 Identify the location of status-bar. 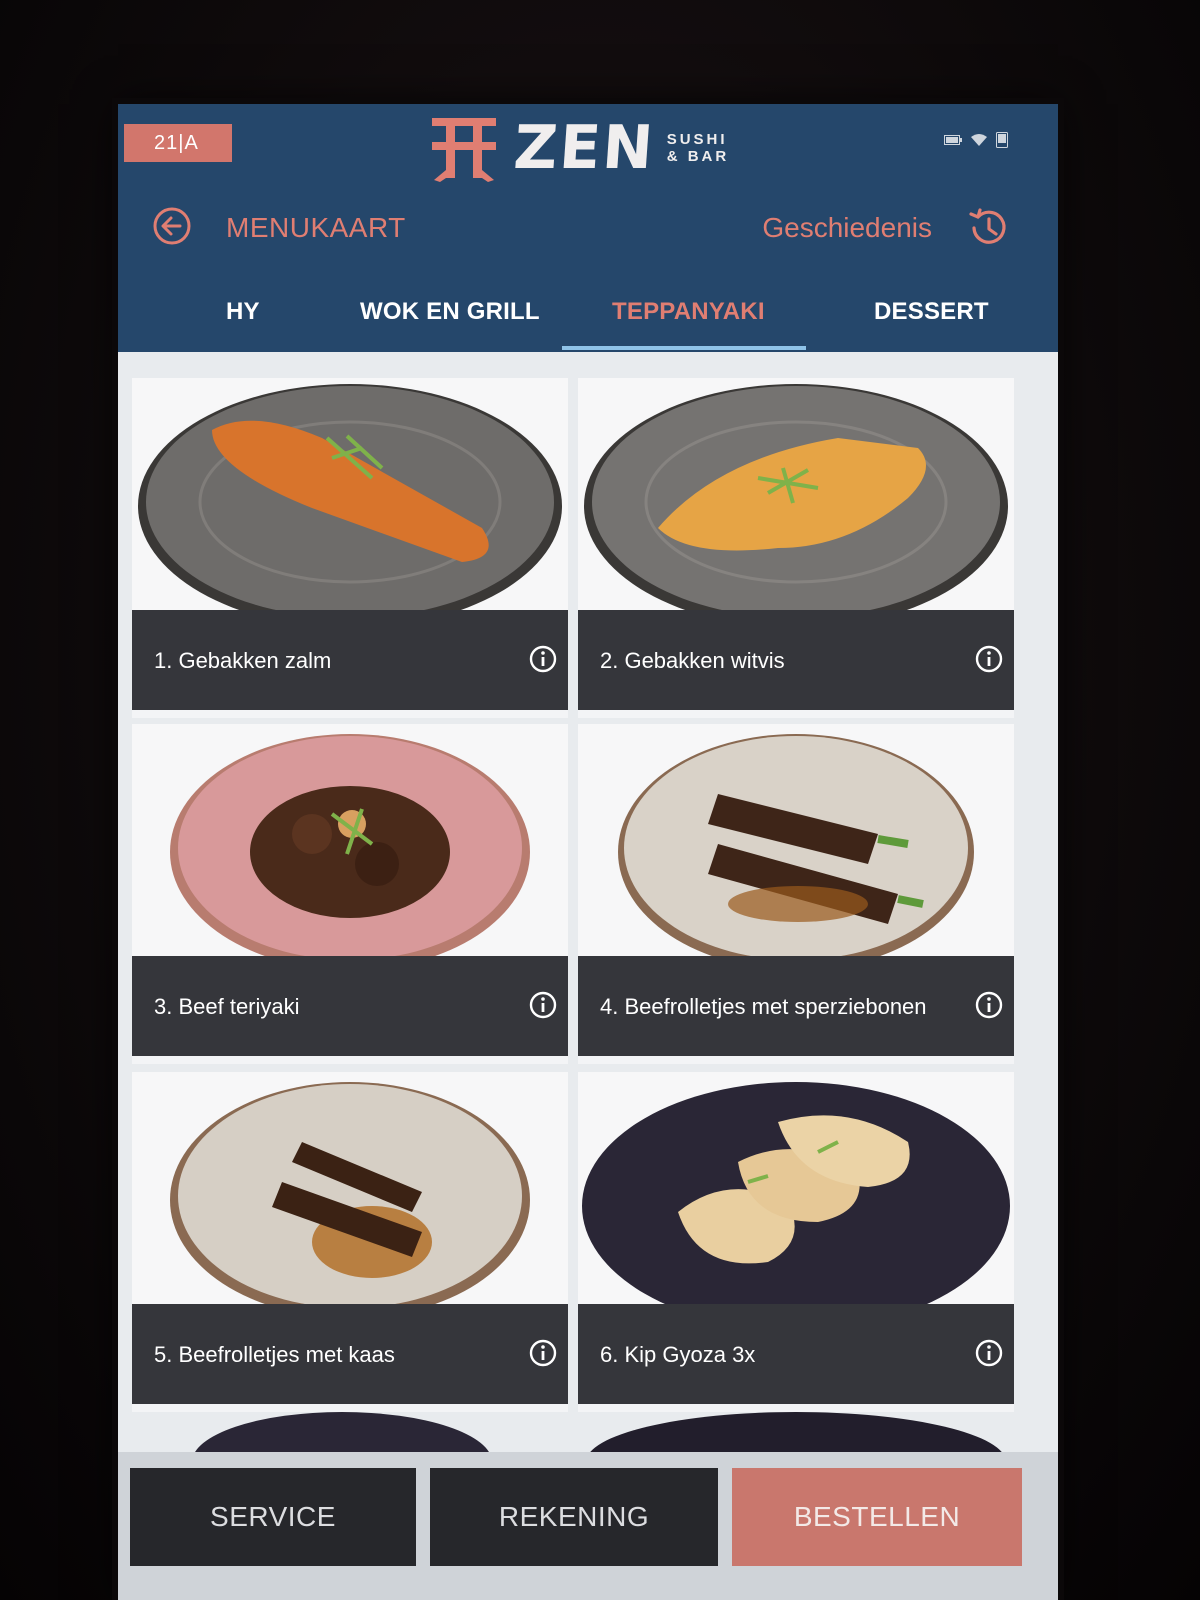
(976, 140).